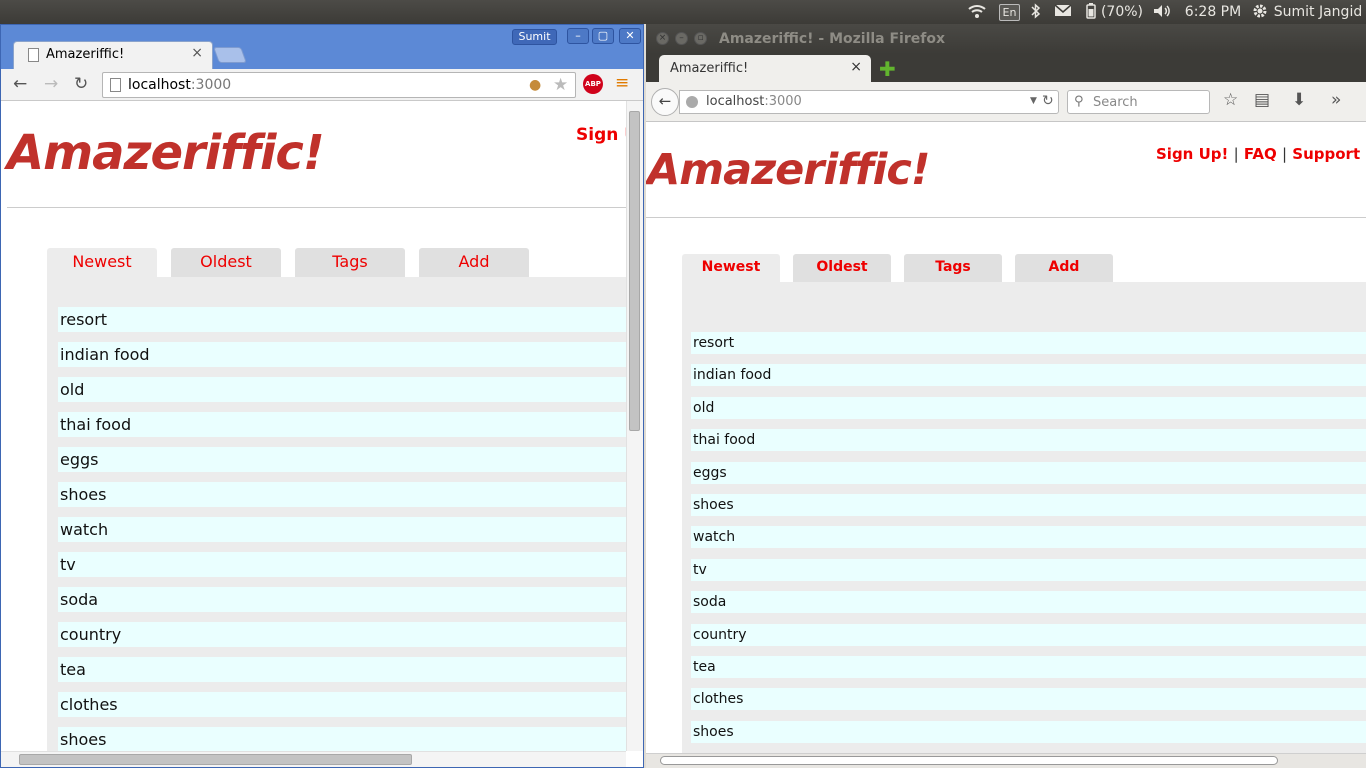  I want to click on adblock-icon: ABP, so click(593, 84).